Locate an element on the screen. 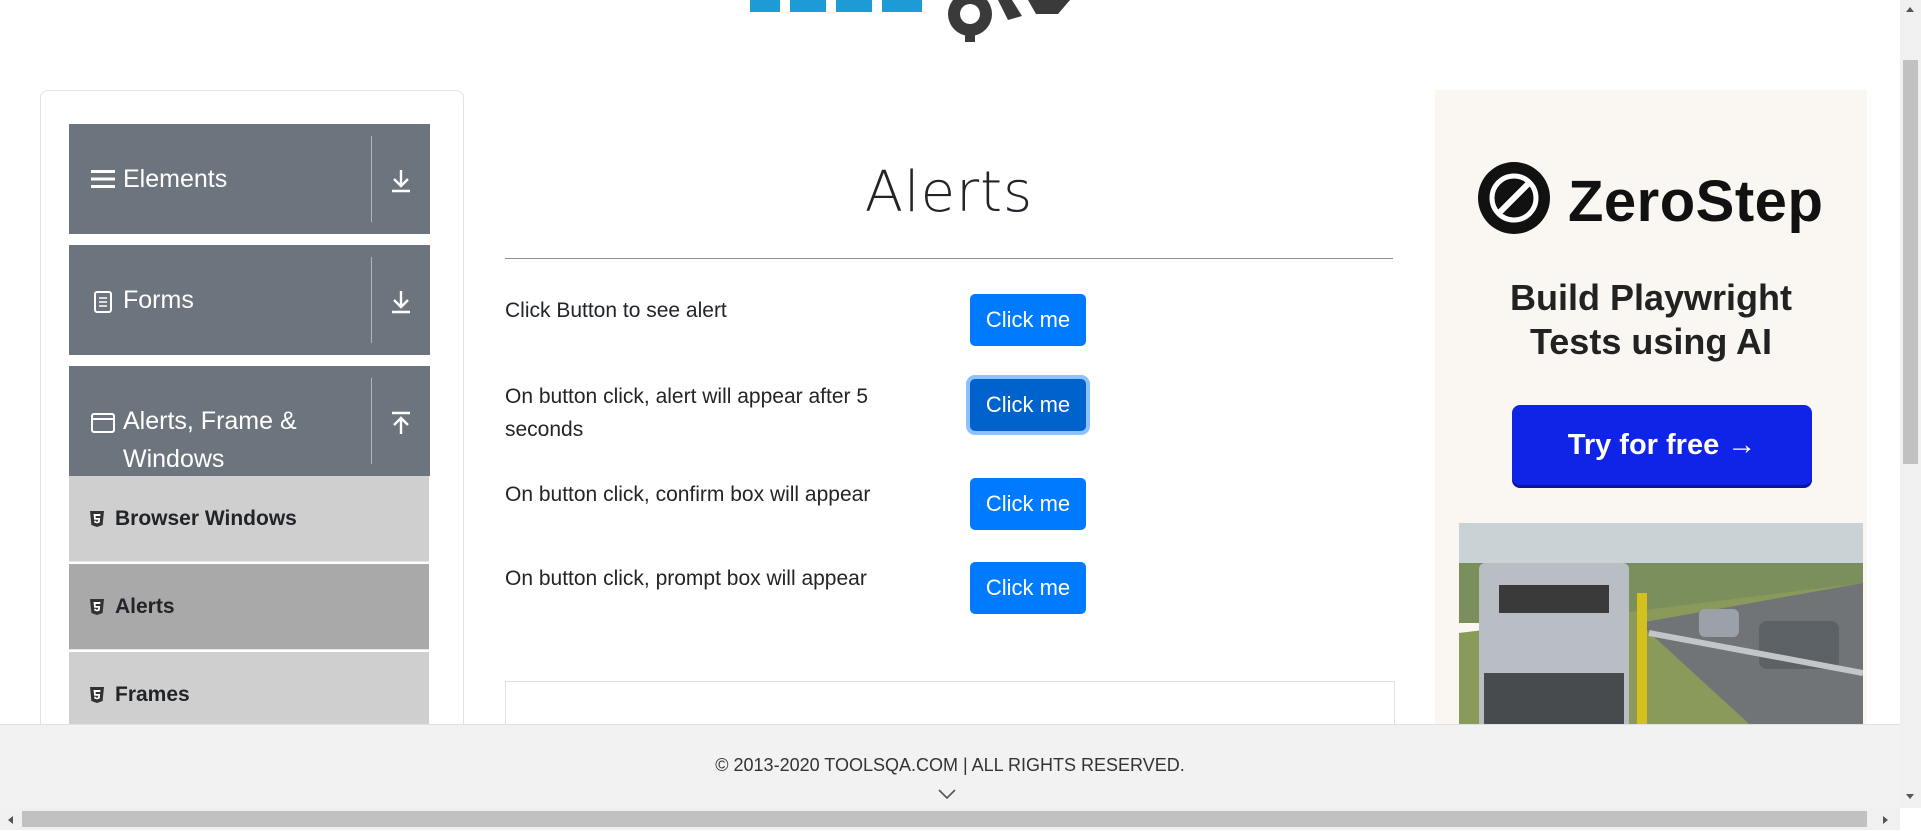  alert-row-text: Click Button to see alert is located at coordinates (616, 310).